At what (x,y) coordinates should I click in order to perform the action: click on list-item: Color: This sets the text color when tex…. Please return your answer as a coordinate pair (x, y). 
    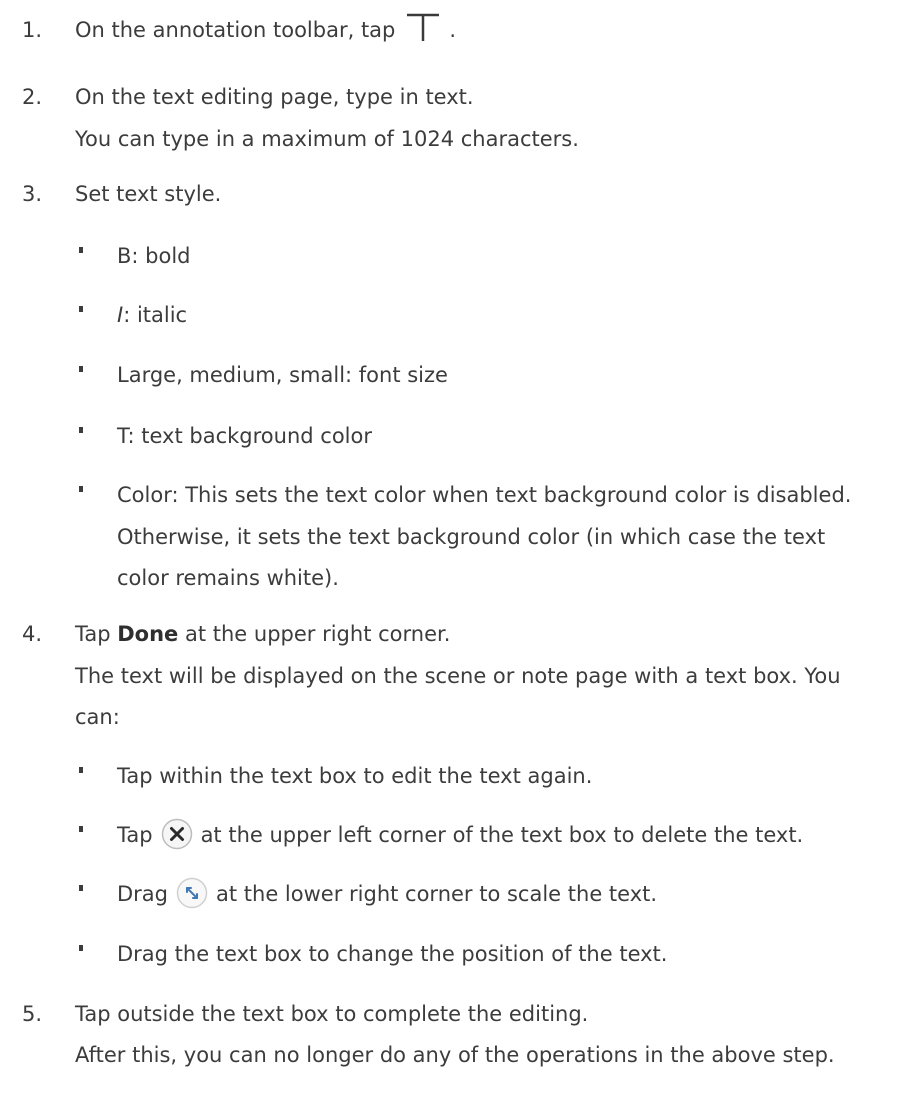
    Looking at the image, I should click on (451, 495).